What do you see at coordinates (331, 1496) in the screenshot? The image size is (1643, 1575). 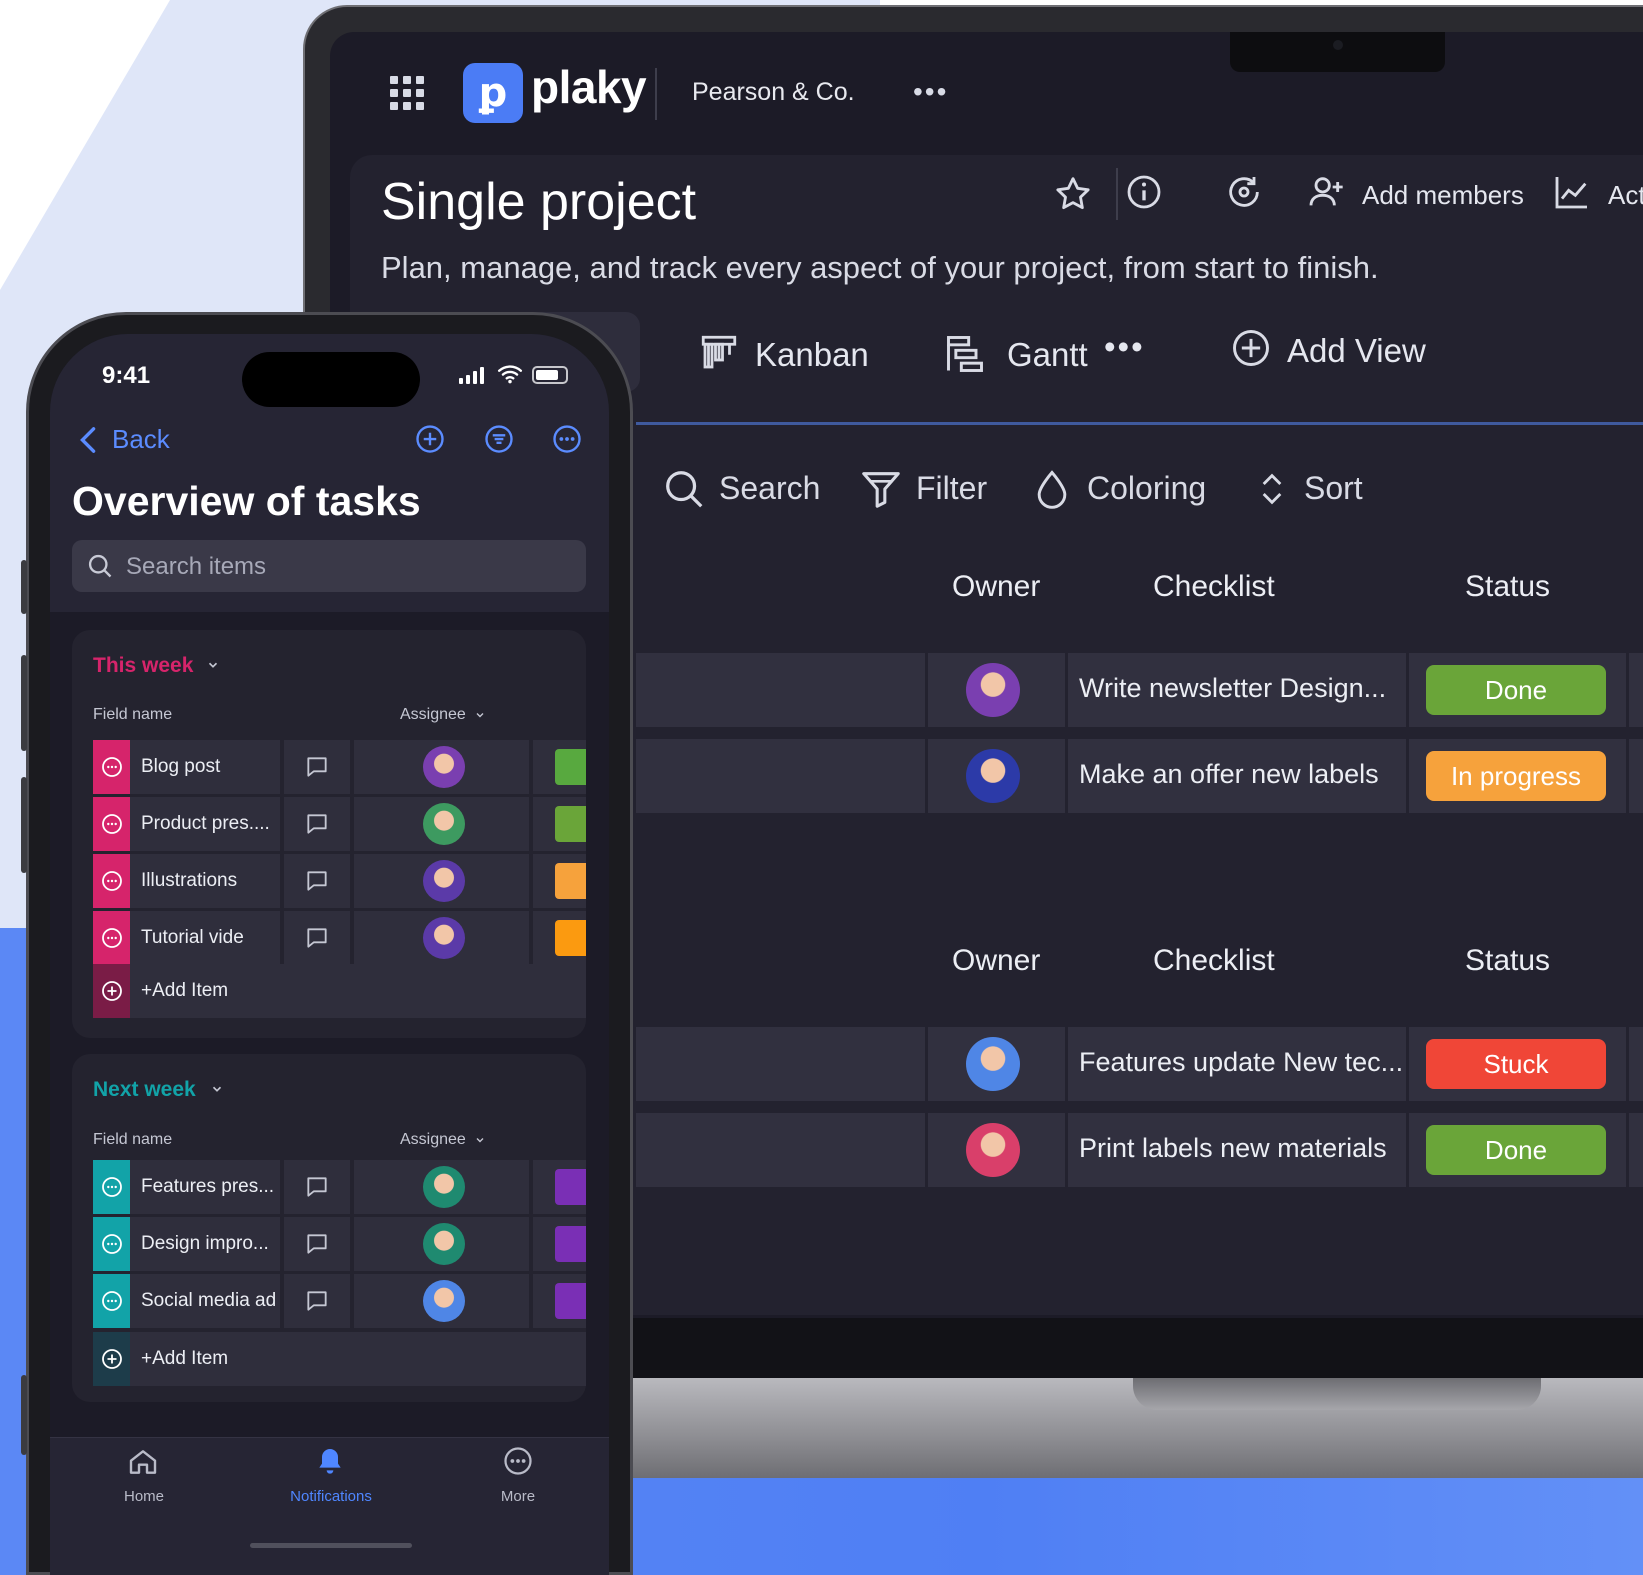 I see `tab-notifications: Notifications` at bounding box center [331, 1496].